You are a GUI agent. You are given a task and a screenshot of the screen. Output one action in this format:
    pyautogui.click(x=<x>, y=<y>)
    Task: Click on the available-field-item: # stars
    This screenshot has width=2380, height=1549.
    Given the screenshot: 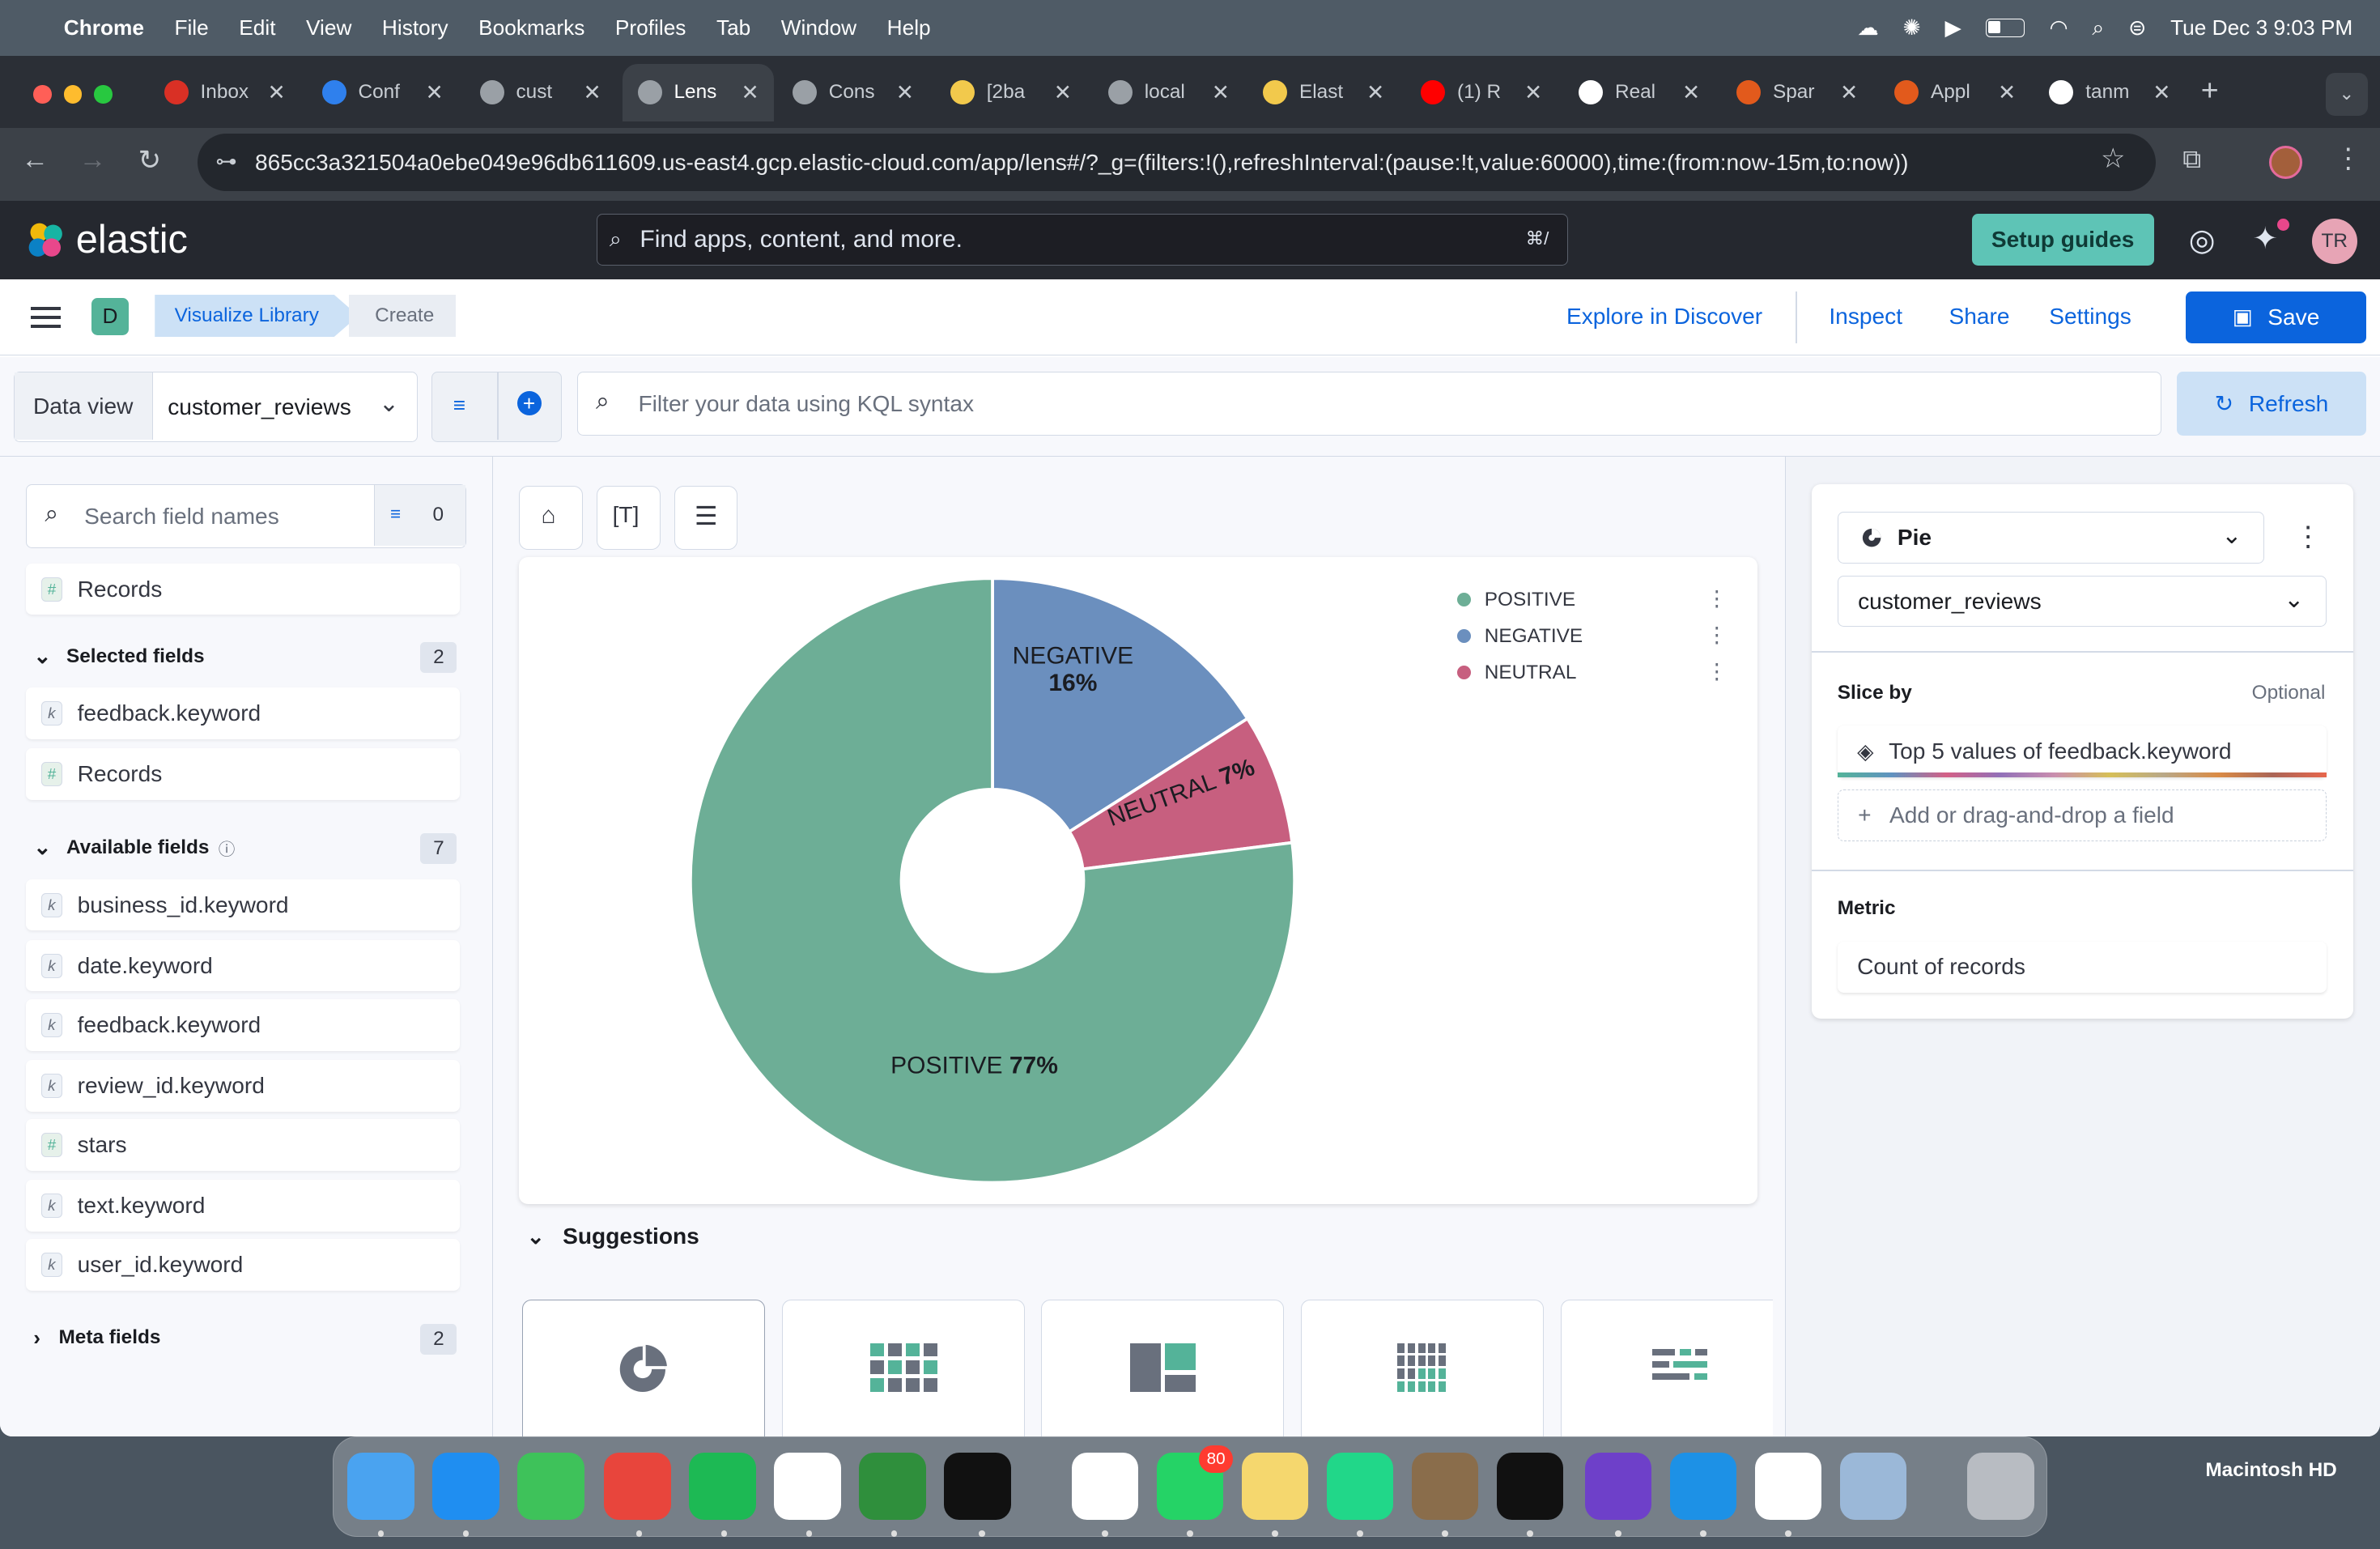 What is the action you would take?
    pyautogui.click(x=243, y=1145)
    